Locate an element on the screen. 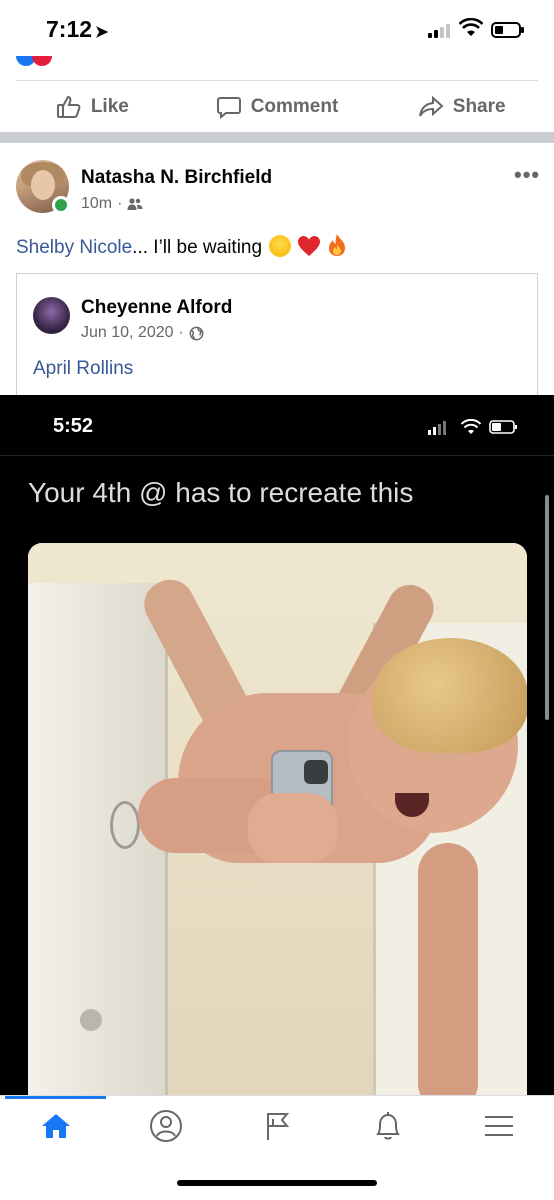 The image size is (554, 1200). post-timestamp: 10m is located at coordinates (96, 204).